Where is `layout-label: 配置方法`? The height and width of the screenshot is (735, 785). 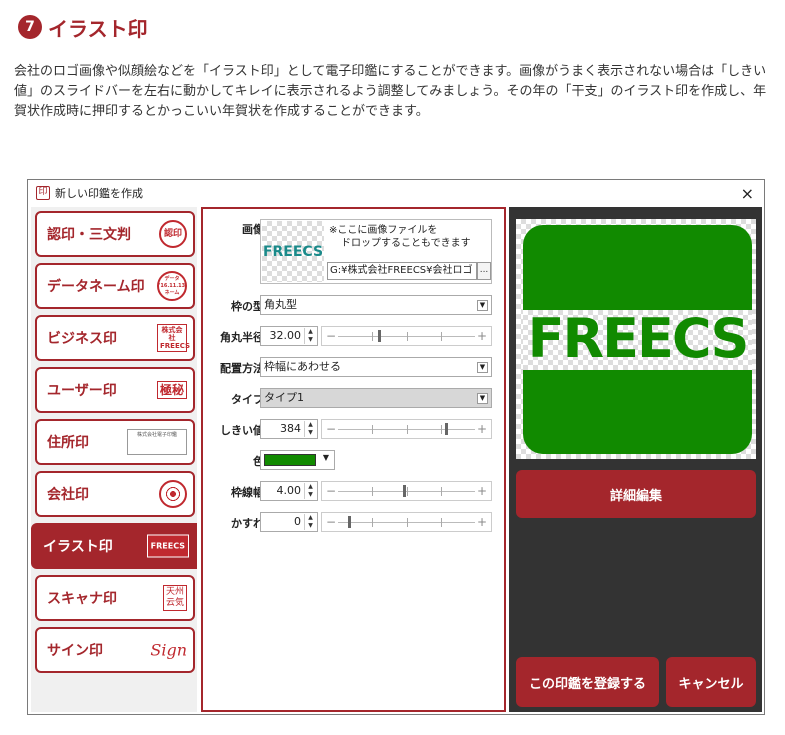 layout-label: 配置方法 is located at coordinates (242, 368).